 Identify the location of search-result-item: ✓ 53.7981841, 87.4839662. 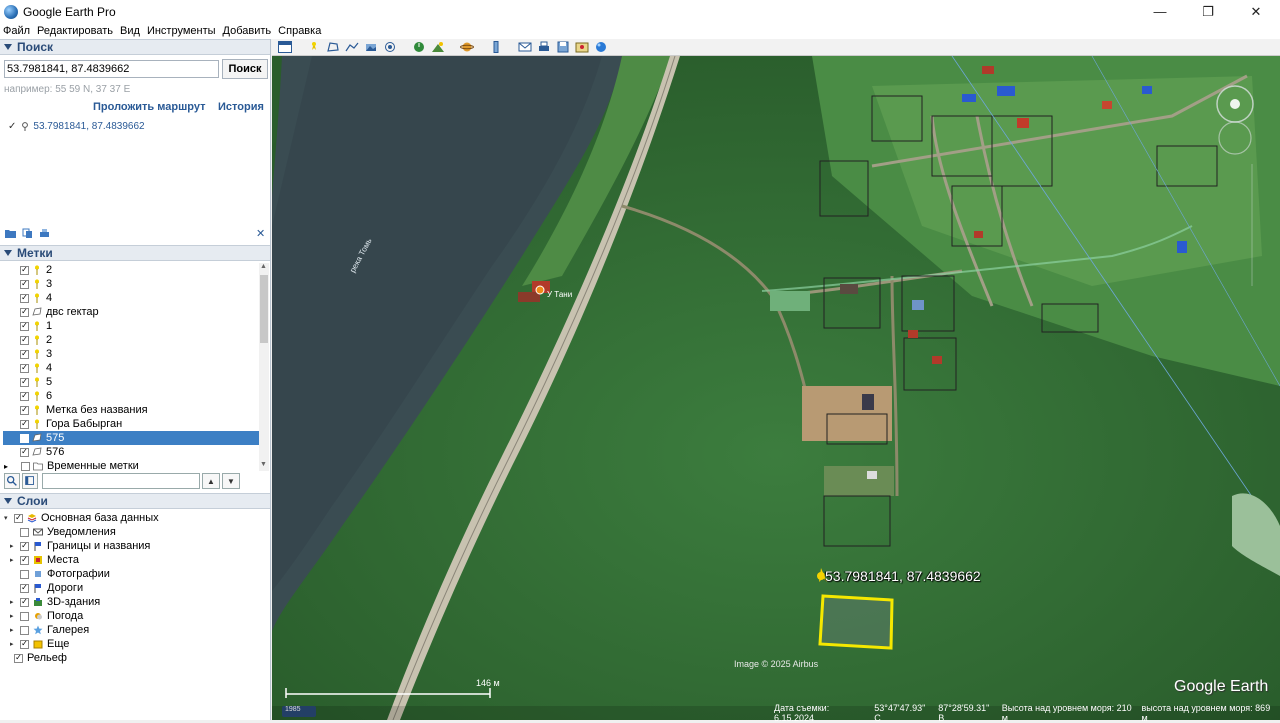
(76, 126).